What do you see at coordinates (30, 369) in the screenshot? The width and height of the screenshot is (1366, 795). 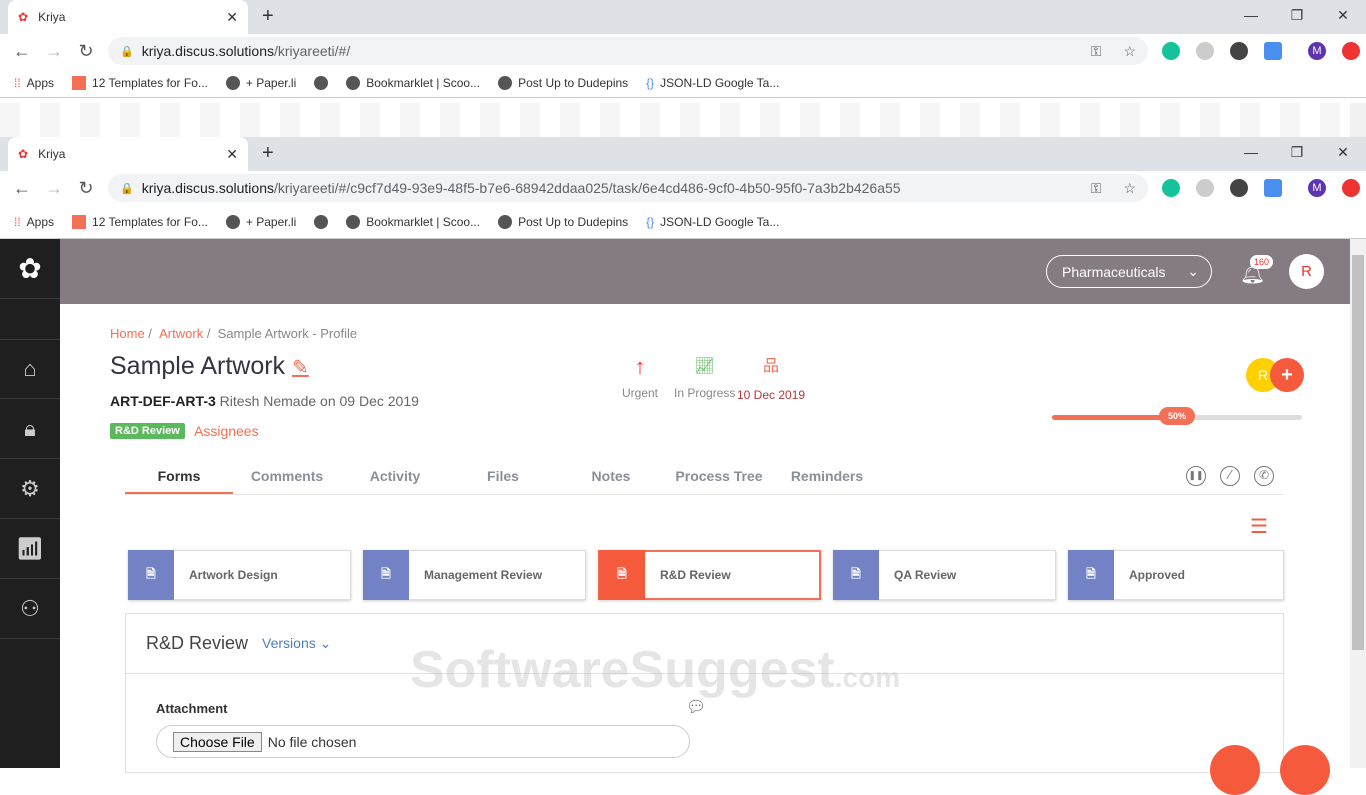 I see `home-icon: ⌂` at bounding box center [30, 369].